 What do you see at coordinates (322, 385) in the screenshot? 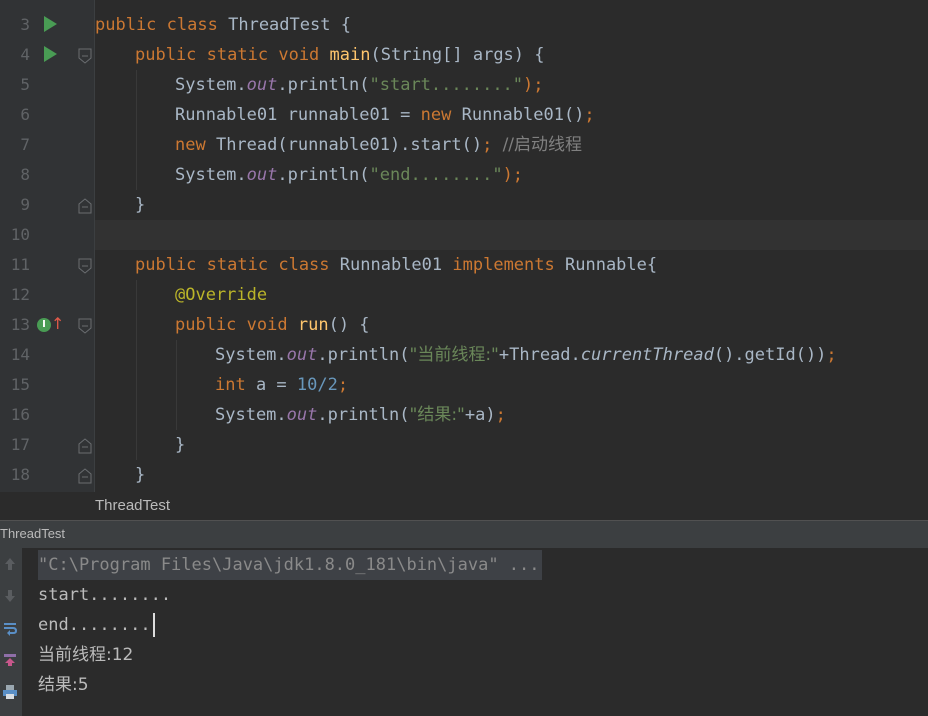
I see `operator: /` at bounding box center [322, 385].